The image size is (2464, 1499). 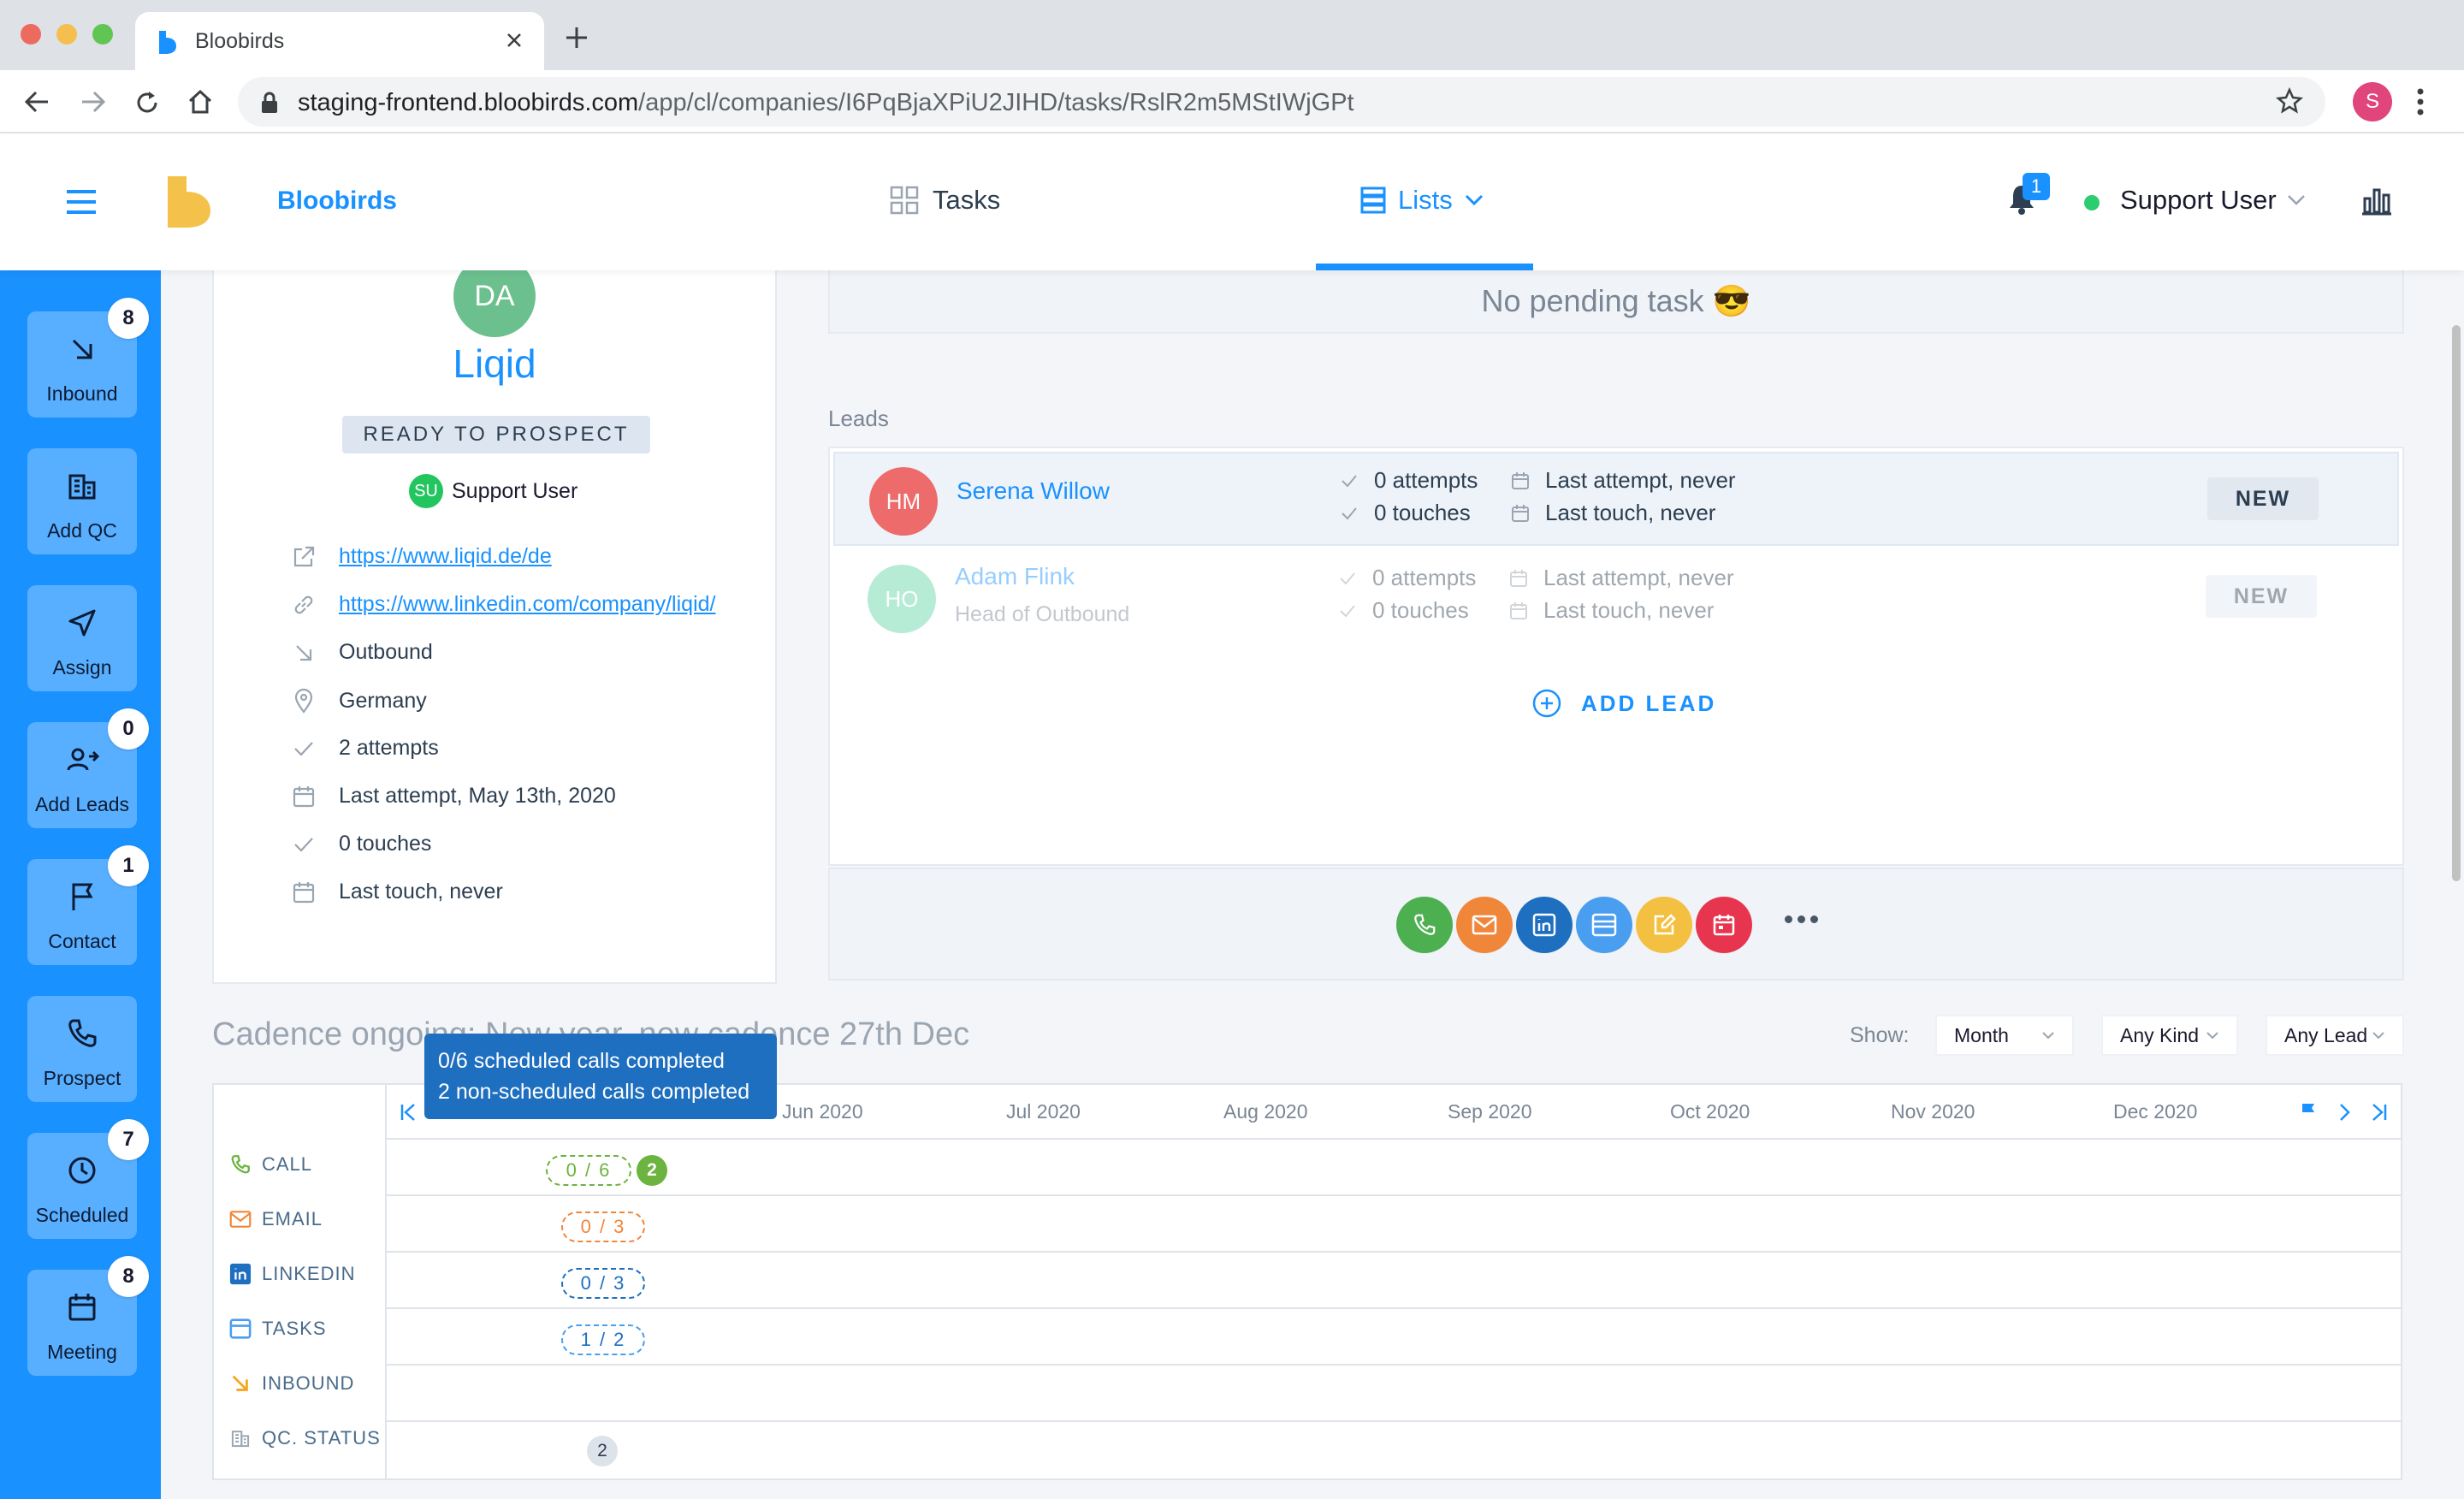 I want to click on maximize-window-button, so click(x=102, y=34).